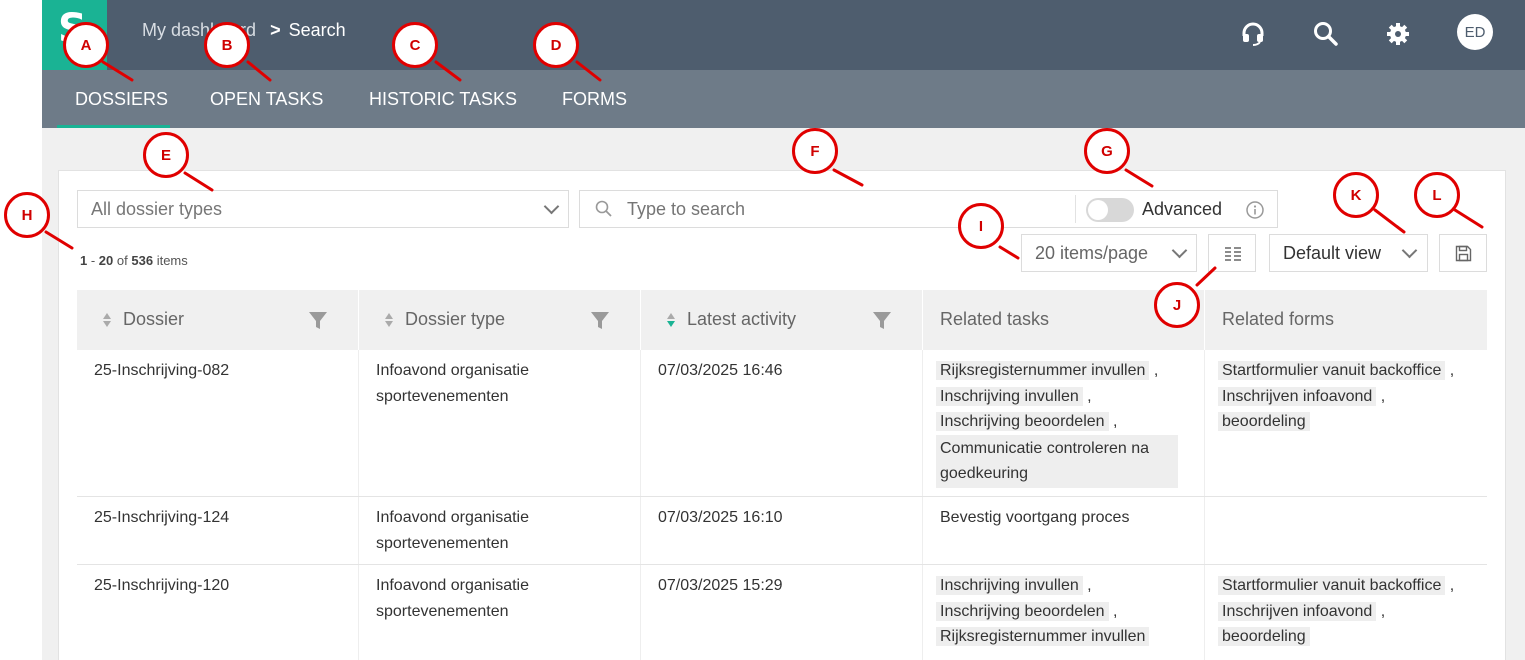 The height and width of the screenshot is (660, 1525). What do you see at coordinates (86, 45) in the screenshot?
I see `callout-marker: A` at bounding box center [86, 45].